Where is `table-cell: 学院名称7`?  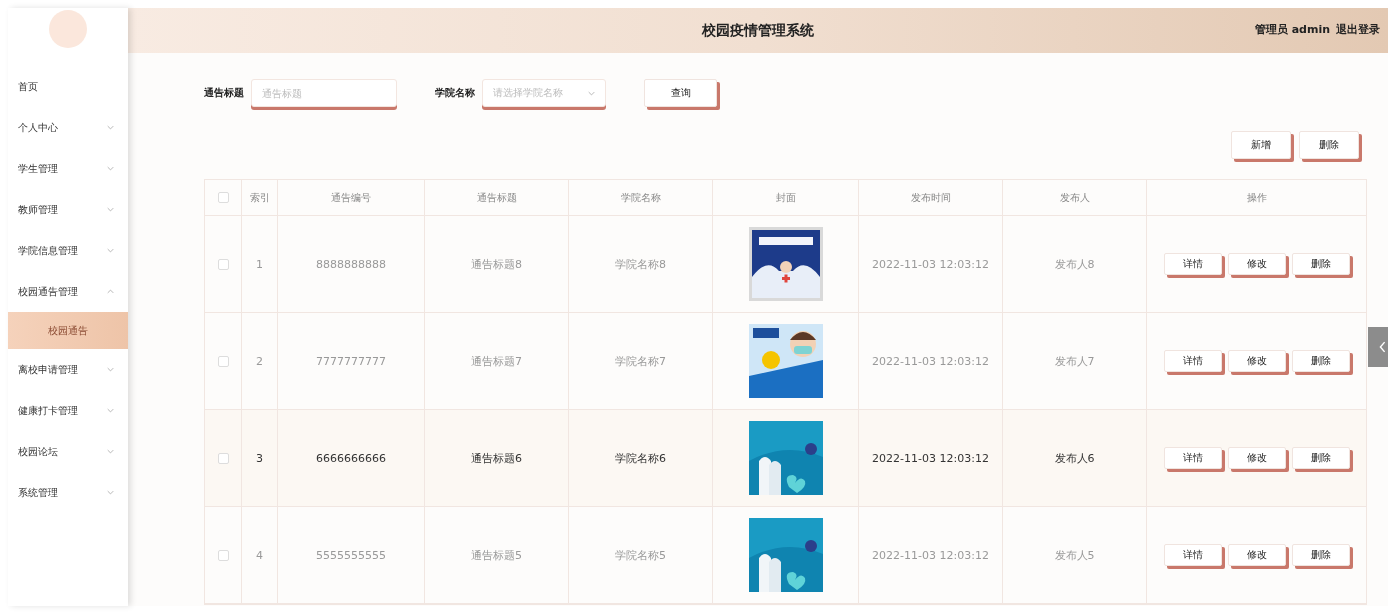 table-cell: 学院名称7 is located at coordinates (640, 361).